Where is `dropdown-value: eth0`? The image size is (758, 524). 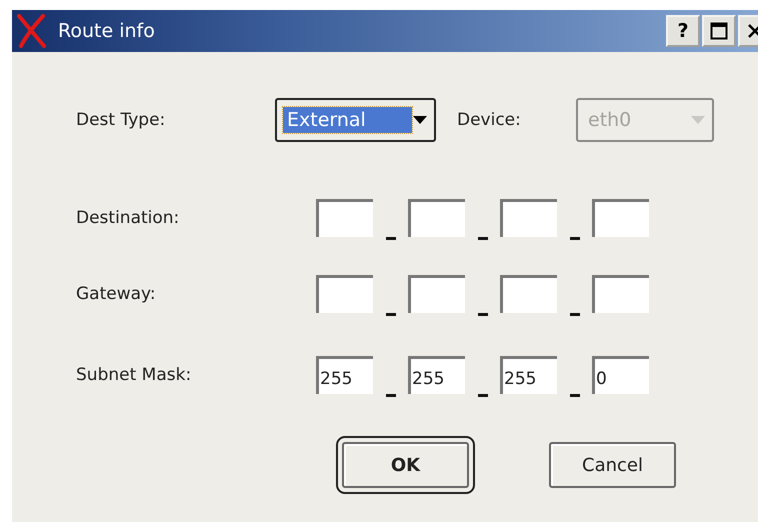 dropdown-value: eth0 is located at coordinates (609, 120).